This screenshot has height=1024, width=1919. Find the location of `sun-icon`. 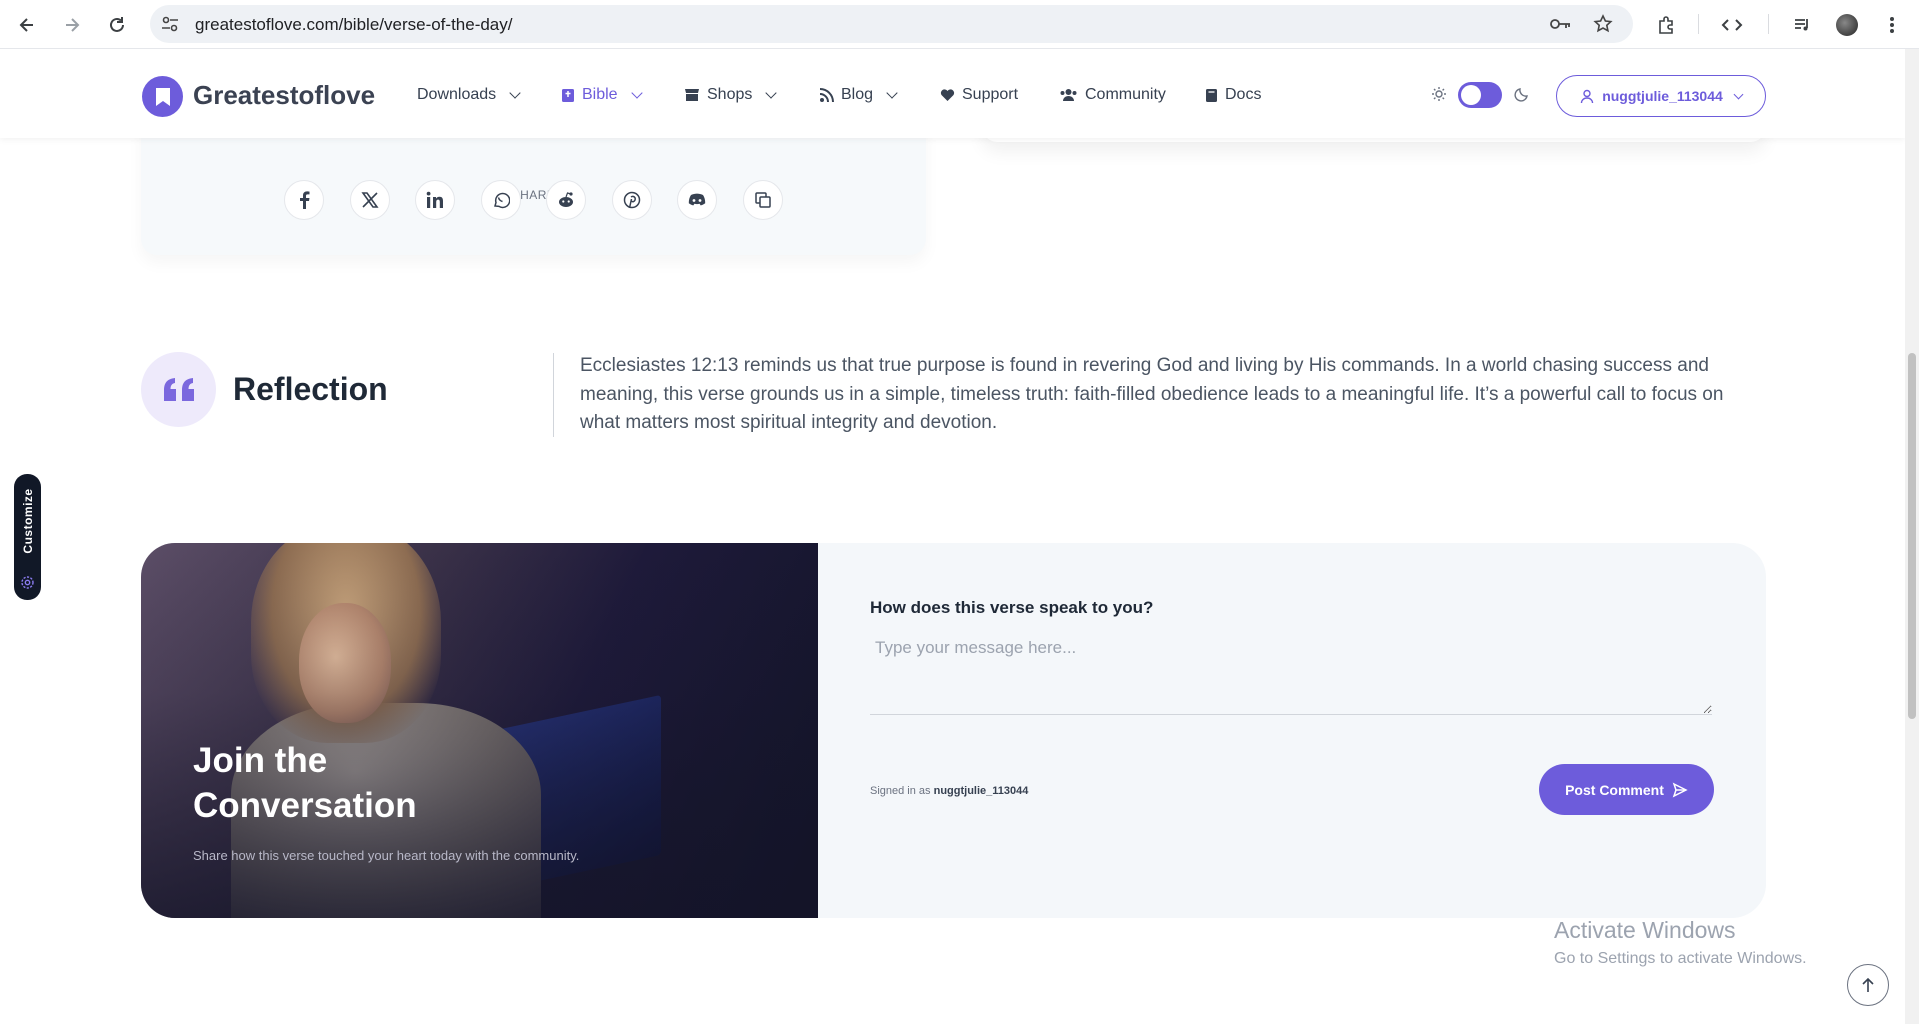

sun-icon is located at coordinates (1439, 96).